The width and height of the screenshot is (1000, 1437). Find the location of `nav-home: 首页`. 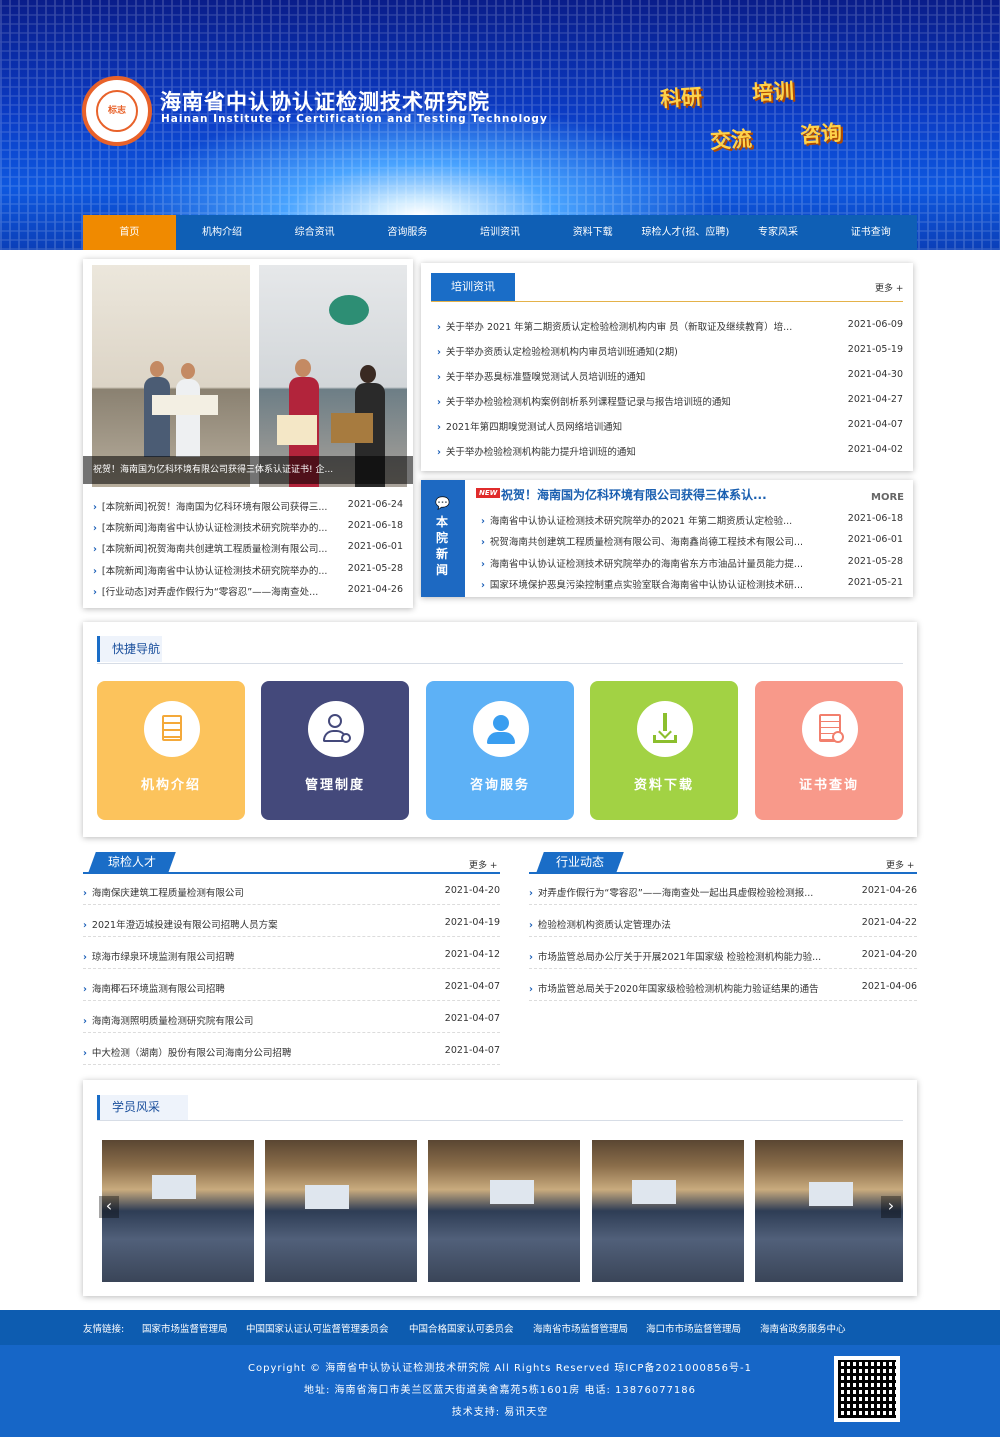

nav-home: 首页 is located at coordinates (129, 232).